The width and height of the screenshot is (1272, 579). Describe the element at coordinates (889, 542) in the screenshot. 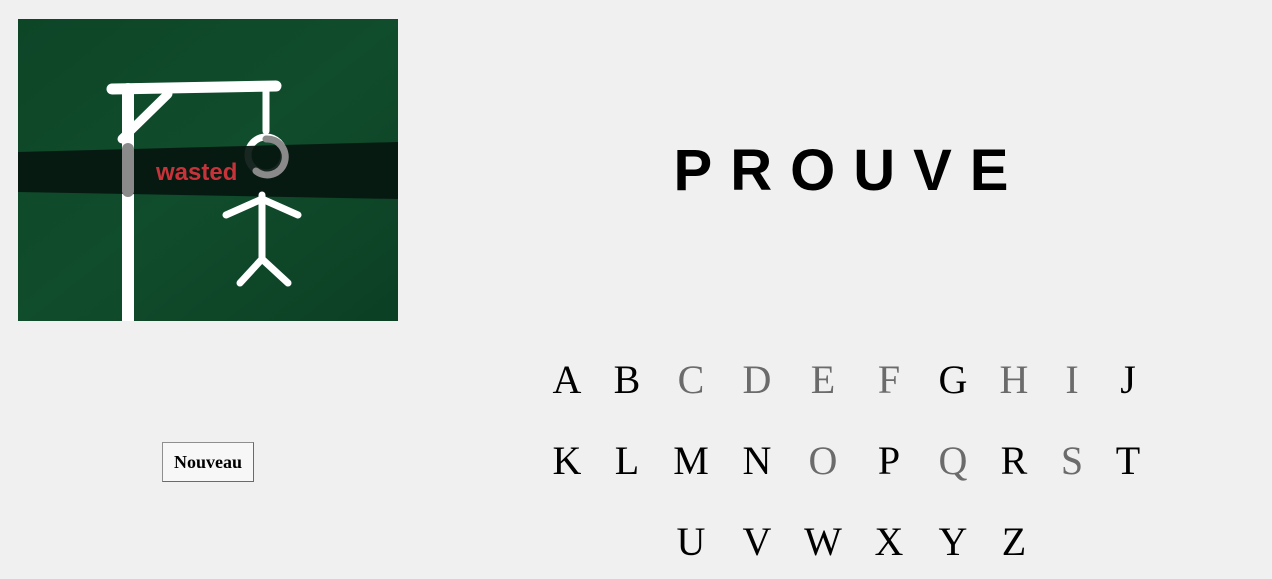

I see `letter-key-x: X` at that location.